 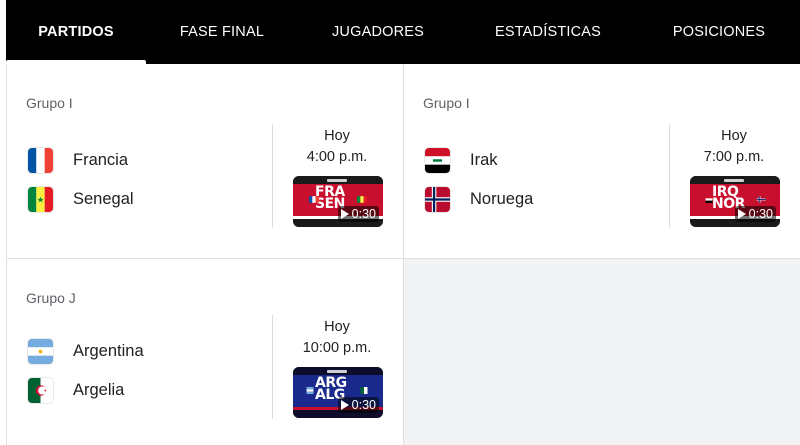 I want to click on video-thumbnail: FRA SEN 0:30, so click(x=338, y=201).